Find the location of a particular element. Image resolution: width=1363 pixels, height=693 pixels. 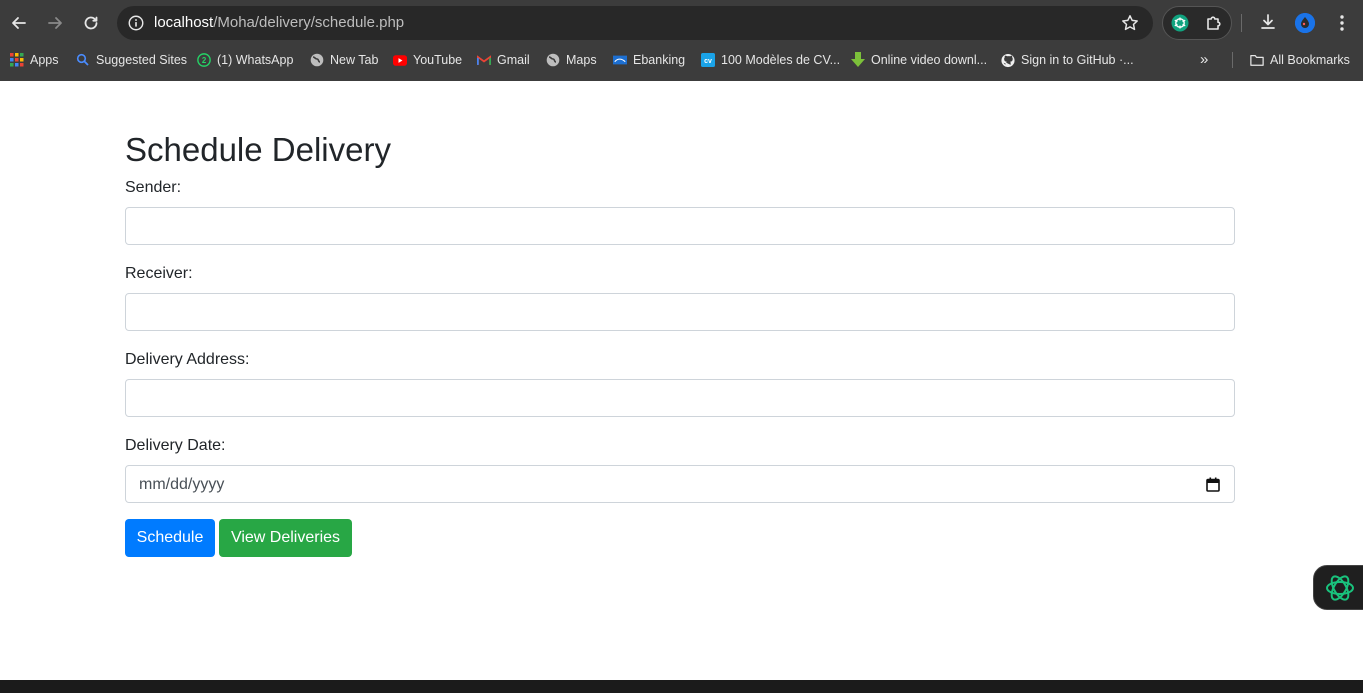

extensions-puzzle-icon is located at coordinates (1214, 23).